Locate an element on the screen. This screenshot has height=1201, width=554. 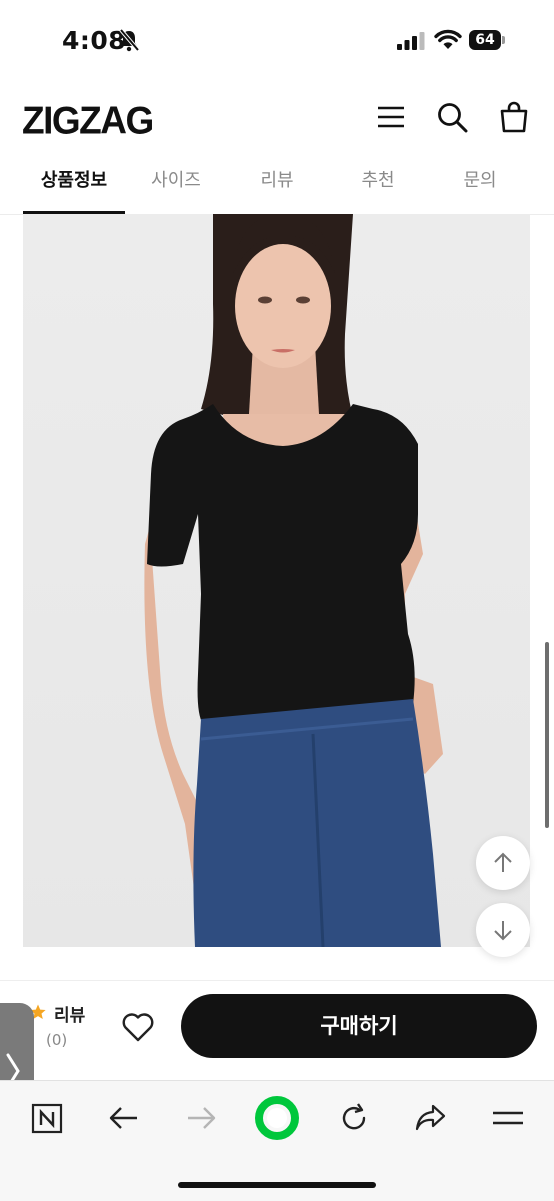
back-icon is located at coordinates (124, 1118).